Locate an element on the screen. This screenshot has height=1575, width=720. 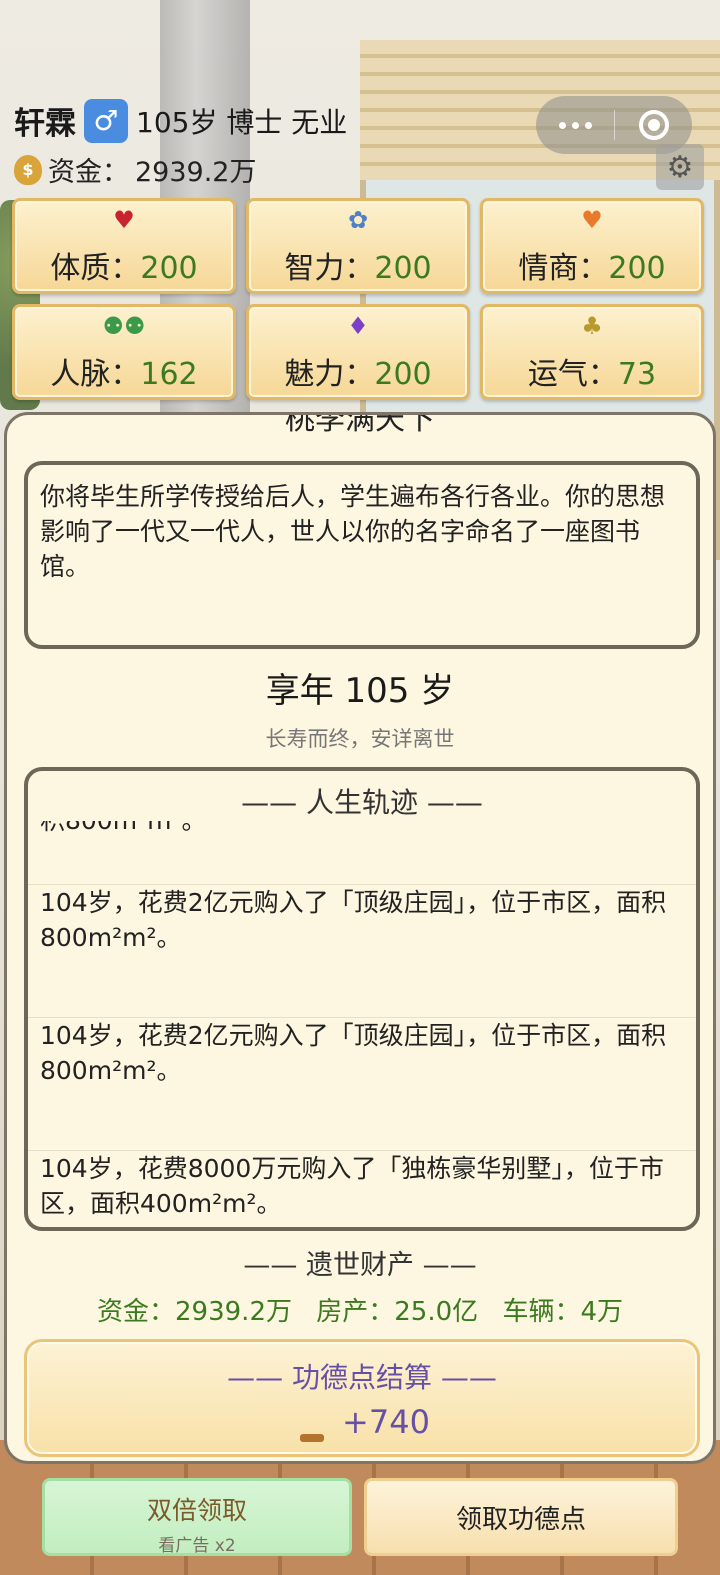
merit-settlement-card: —— 功德点结算 —— +740 is located at coordinates (362, 1398).